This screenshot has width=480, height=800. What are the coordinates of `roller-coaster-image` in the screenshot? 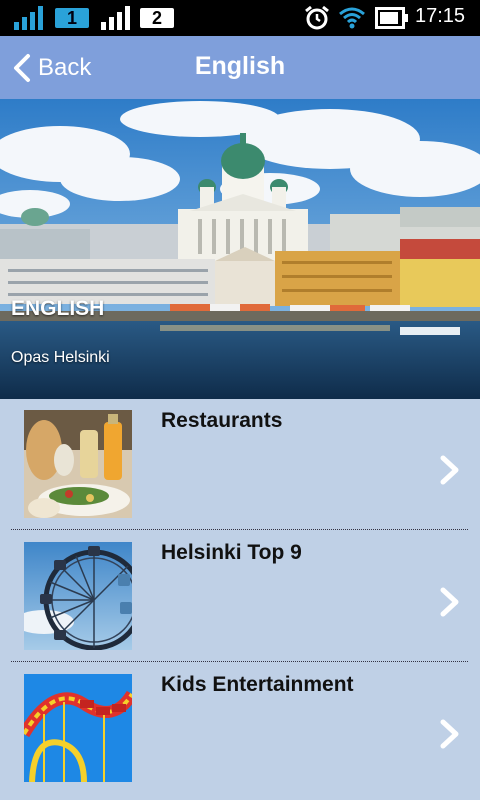 It's located at (78, 728).